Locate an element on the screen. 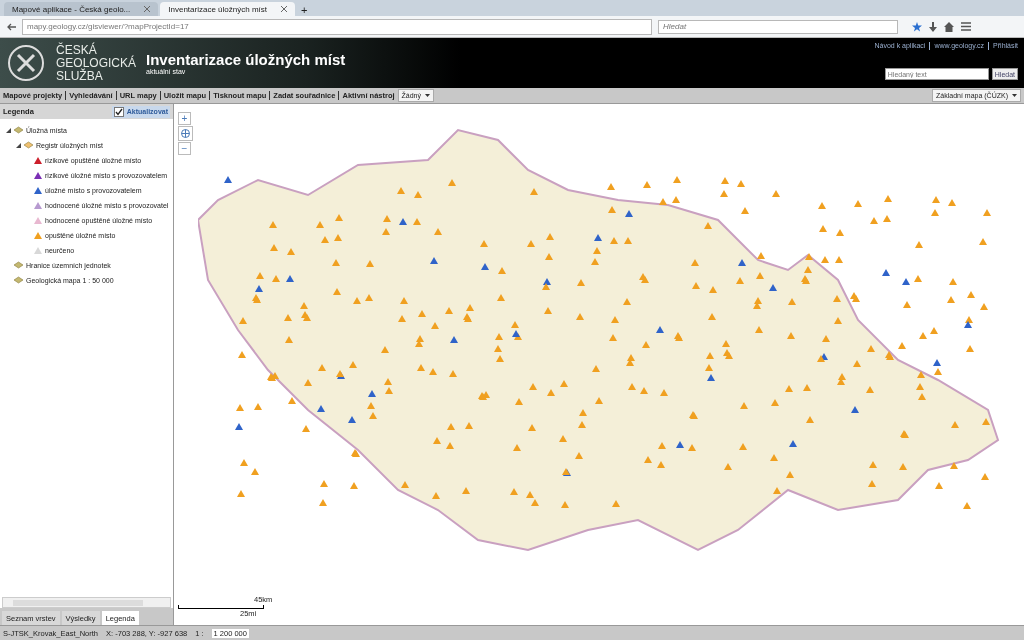  back-icon is located at coordinates (11, 26).